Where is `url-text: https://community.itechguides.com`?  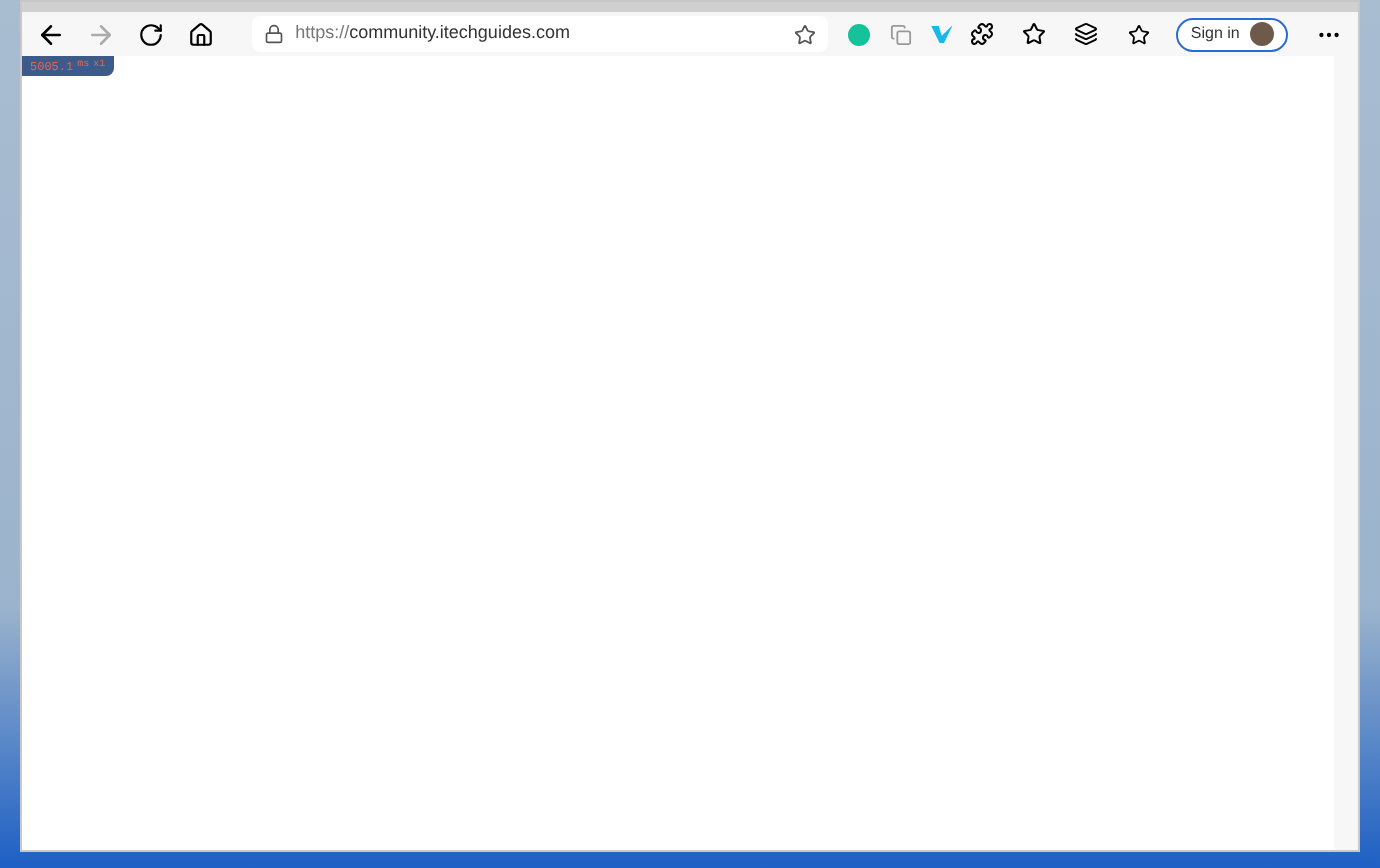 url-text: https://community.itechguides.com is located at coordinates (432, 33).